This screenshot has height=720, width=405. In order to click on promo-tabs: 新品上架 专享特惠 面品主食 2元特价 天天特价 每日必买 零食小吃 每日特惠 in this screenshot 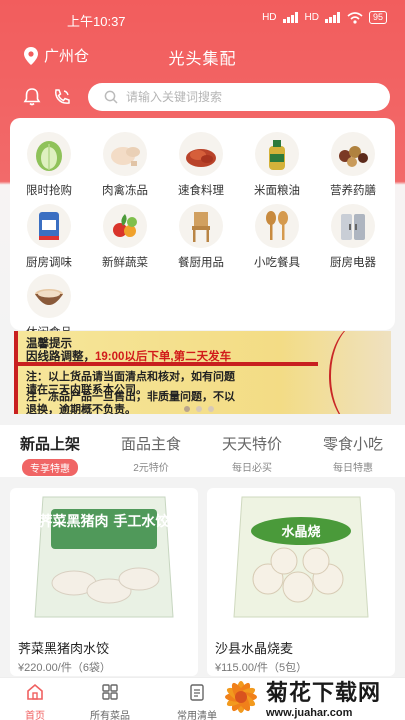, I will do `click(202, 451)`.